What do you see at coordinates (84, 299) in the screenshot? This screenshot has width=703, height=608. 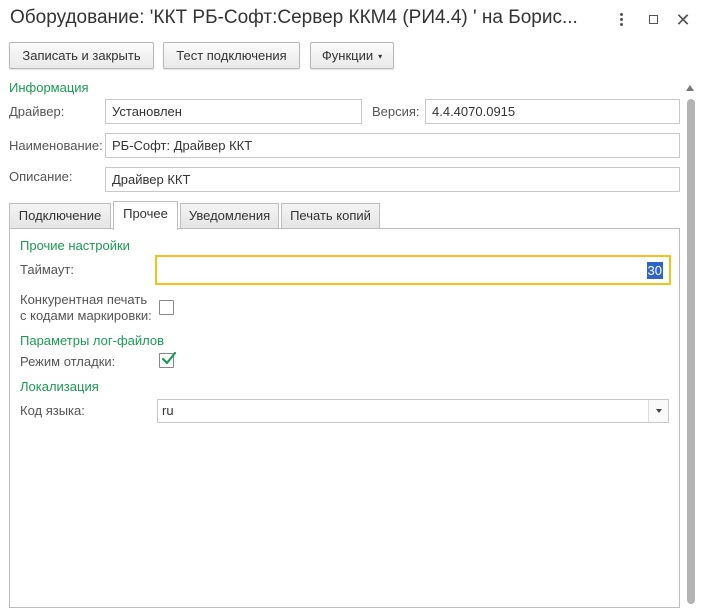 I see `concurrent-print-label-line1: Конкурентная печать` at bounding box center [84, 299].